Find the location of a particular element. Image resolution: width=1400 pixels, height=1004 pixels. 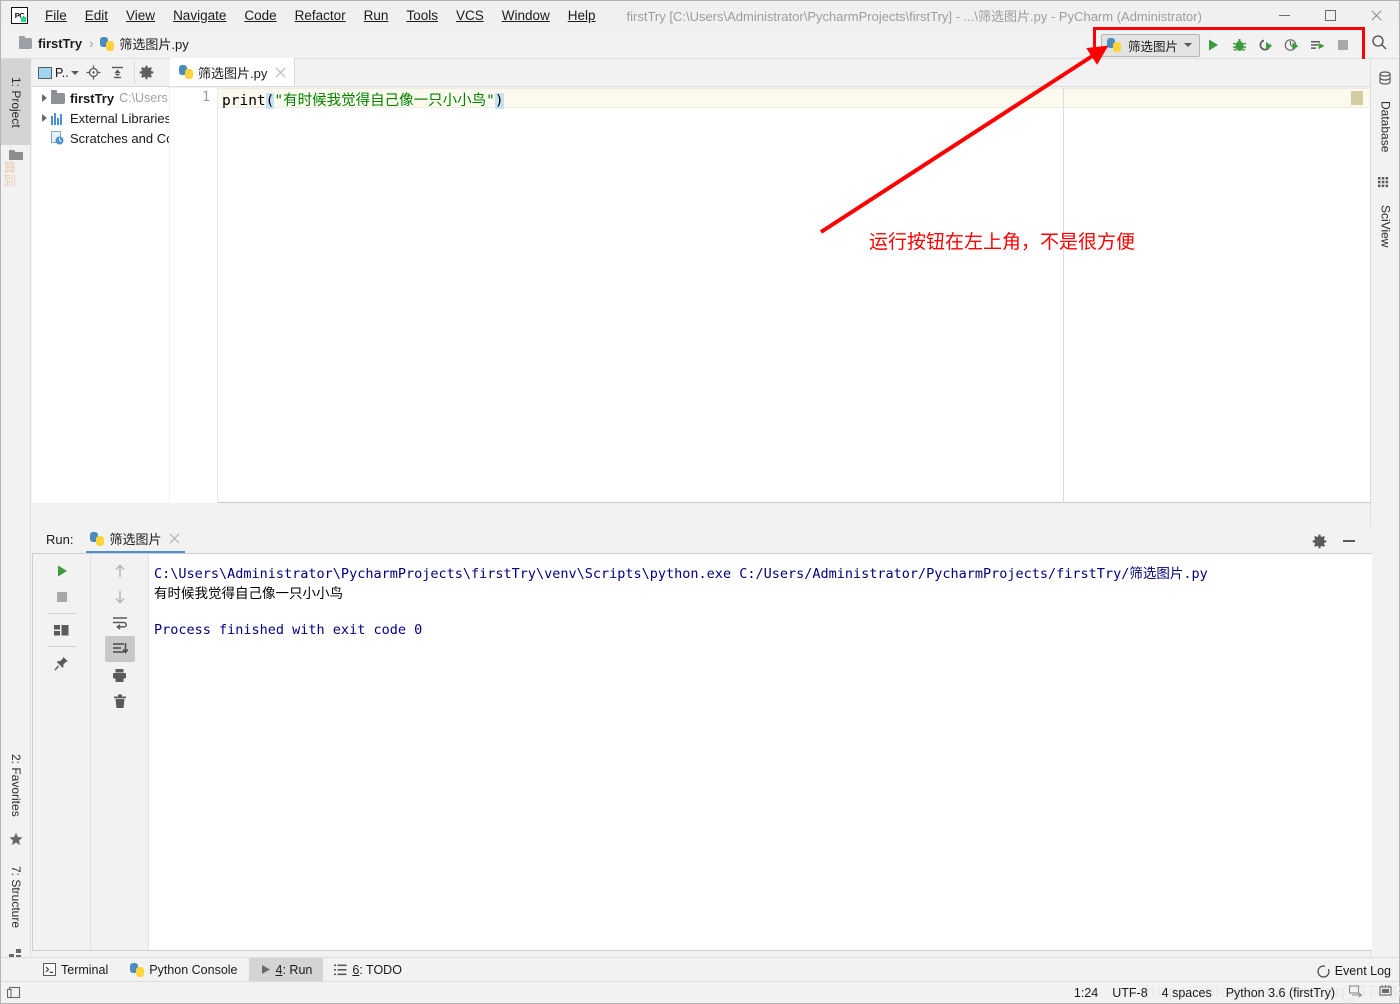

run-window-header-actions is located at coordinates (1334, 541).